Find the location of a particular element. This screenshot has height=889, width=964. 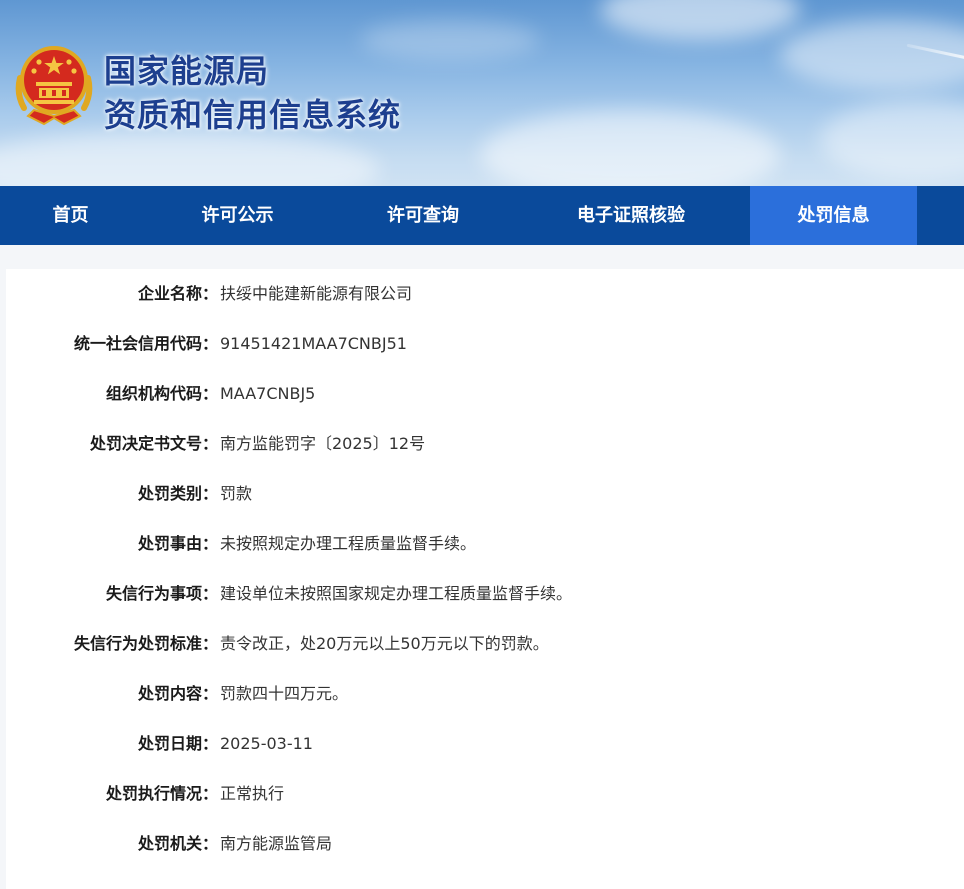

nav-e-certificate-verify: 电子证照核验 is located at coordinates (631, 215).